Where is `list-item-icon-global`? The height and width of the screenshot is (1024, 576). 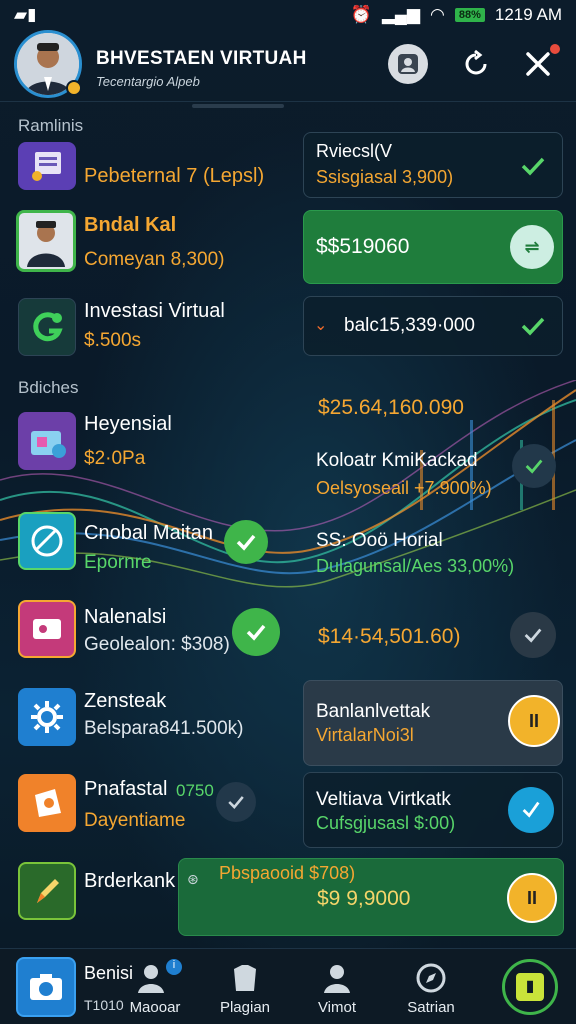 list-item-icon-global is located at coordinates (47, 541).